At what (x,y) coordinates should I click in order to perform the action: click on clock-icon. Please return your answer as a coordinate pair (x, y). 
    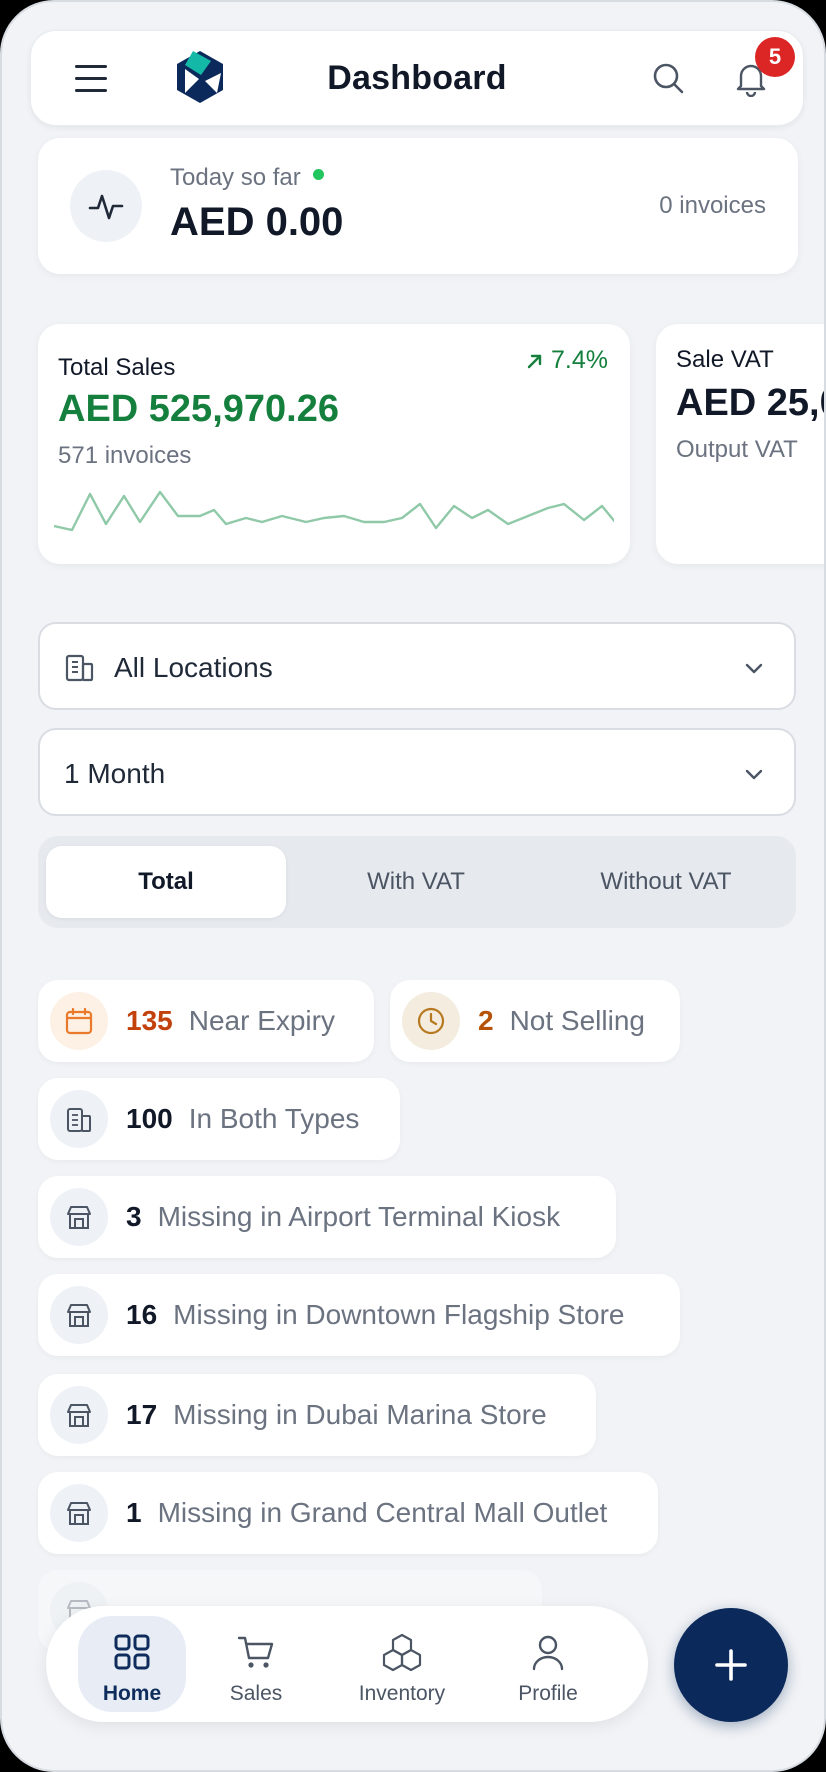
    Looking at the image, I should click on (431, 1021).